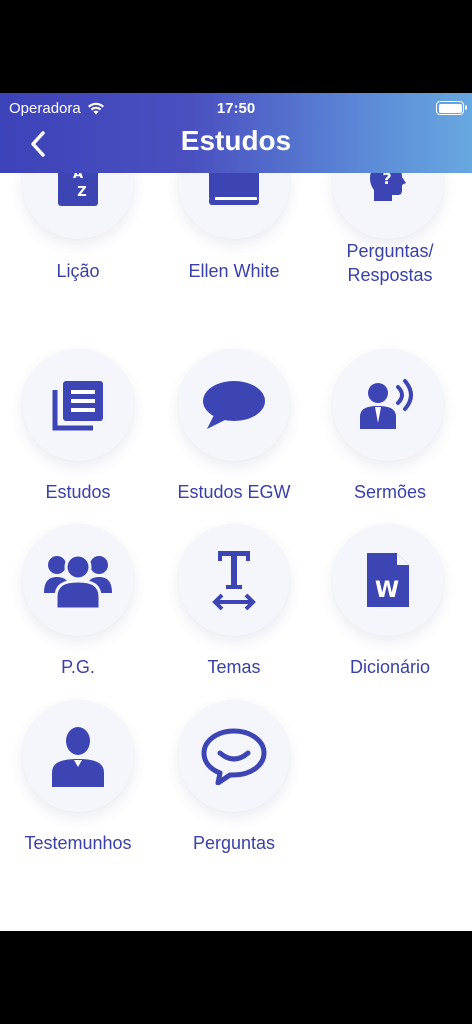 This screenshot has width=472, height=1024. Describe the element at coordinates (234, 271) in the screenshot. I see `tile-label: Ellen White` at that location.